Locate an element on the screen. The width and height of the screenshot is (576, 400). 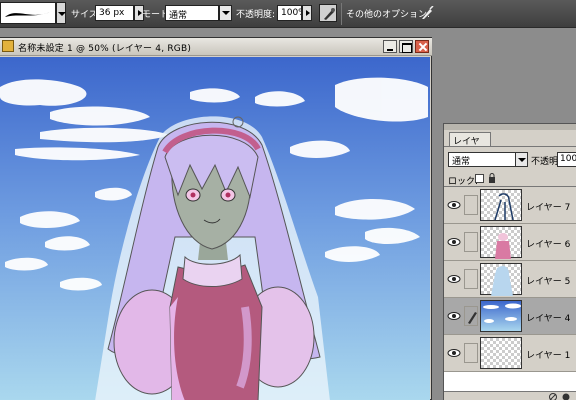
brush-picker-arrow is located at coordinates (61, 13).